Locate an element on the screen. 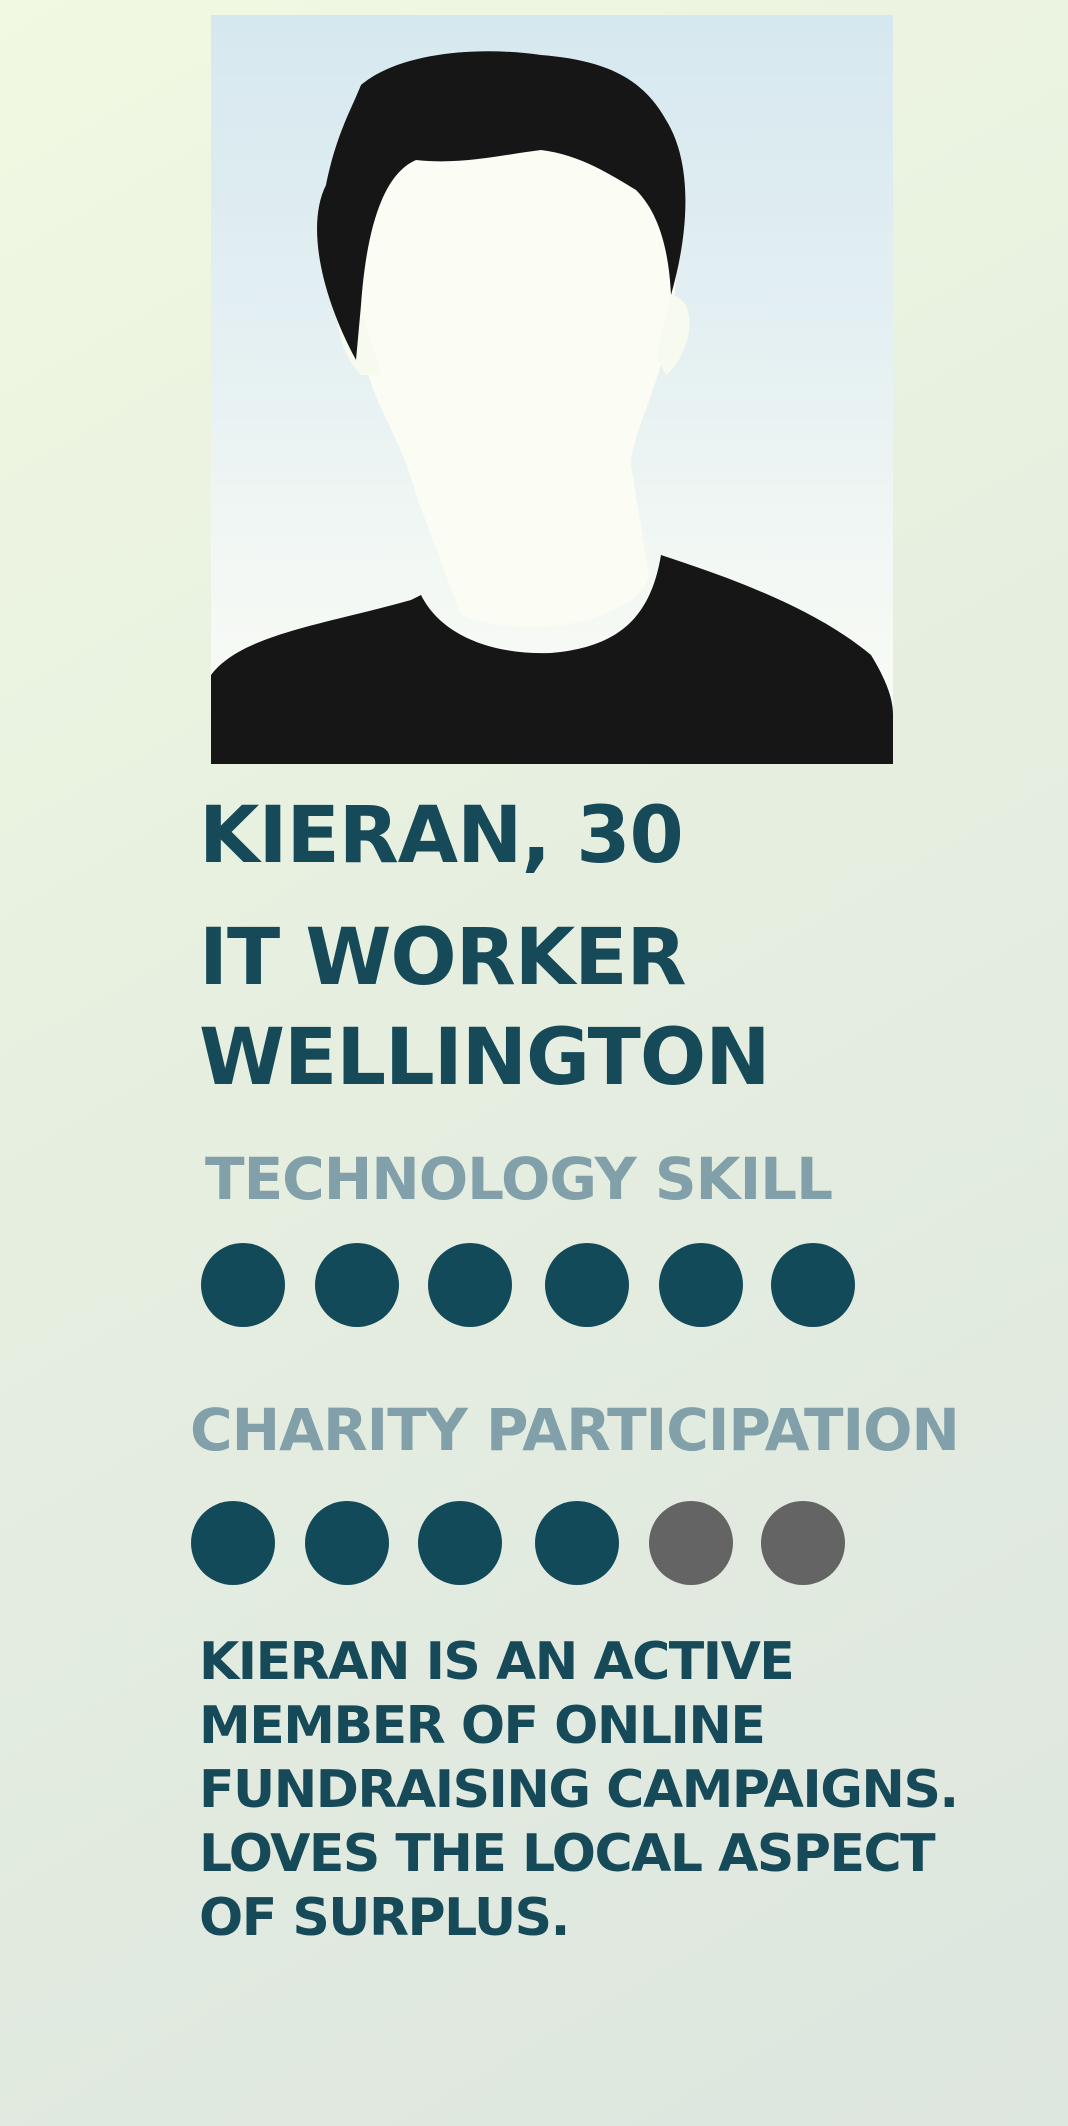 Image resolution: width=1068 pixels, height=2126 pixels. technology-skill-rating is located at coordinates (534, 1288).